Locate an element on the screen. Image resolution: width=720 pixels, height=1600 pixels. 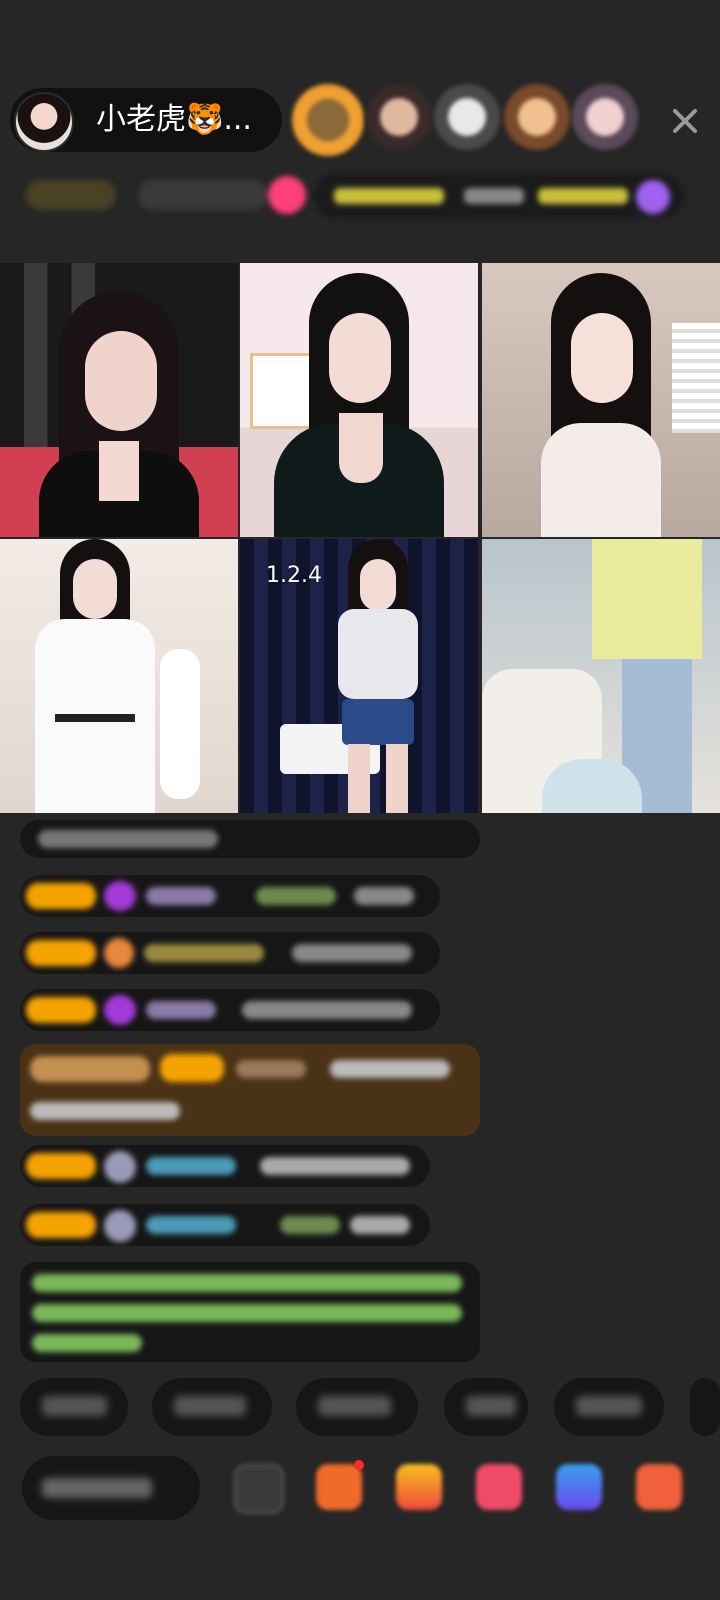
video-cell-5: 1.2.4 is located at coordinates (359, 676).